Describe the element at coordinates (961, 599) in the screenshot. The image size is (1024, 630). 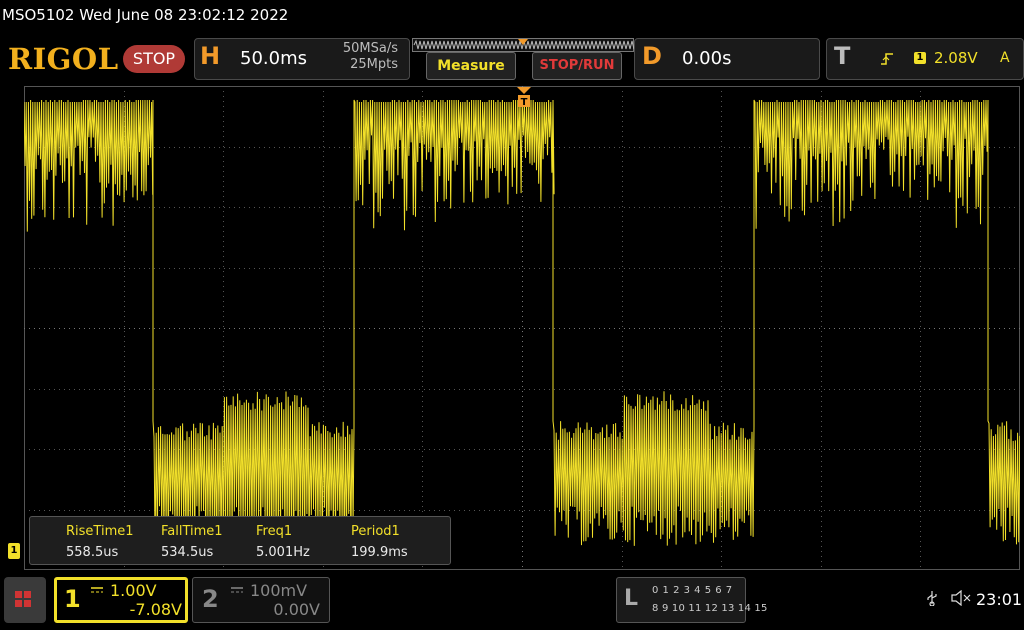
I see `speaker-muted-icon` at that location.